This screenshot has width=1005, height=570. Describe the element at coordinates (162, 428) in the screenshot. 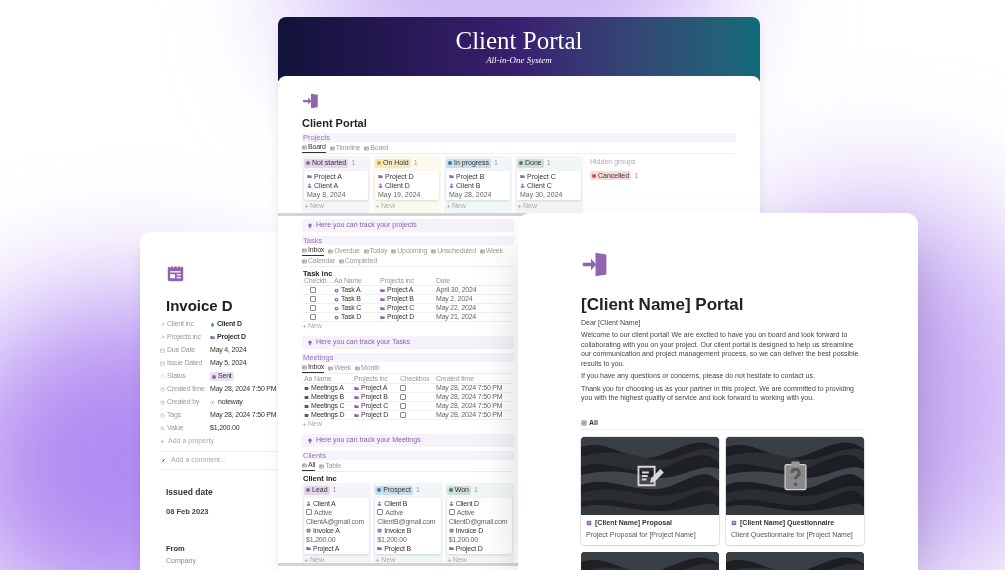

I see `search-icon` at that location.